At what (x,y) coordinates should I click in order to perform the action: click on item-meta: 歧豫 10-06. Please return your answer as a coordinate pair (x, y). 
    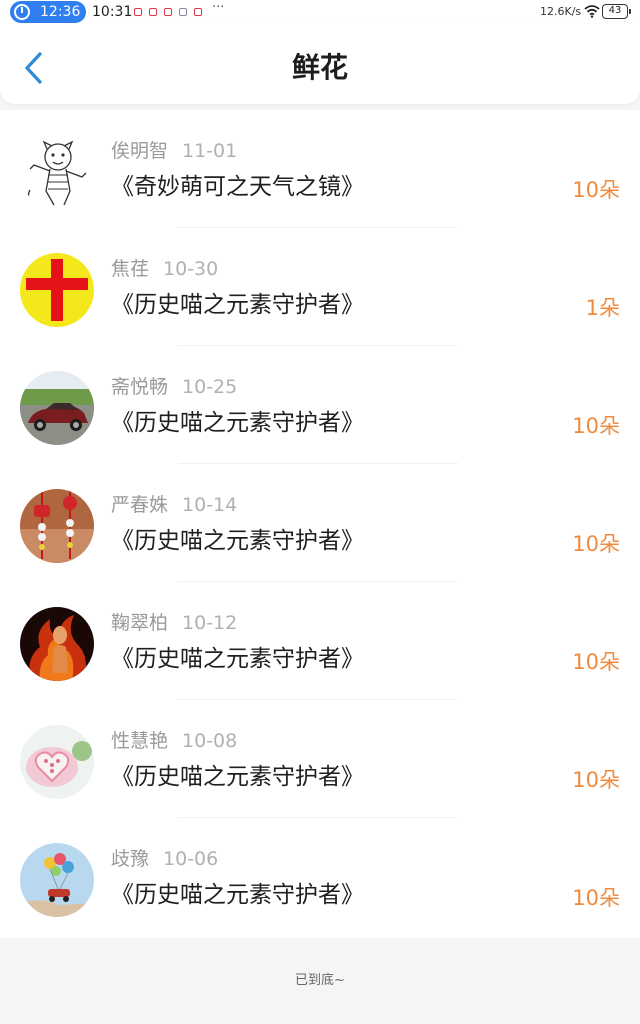
    Looking at the image, I should click on (164, 859).